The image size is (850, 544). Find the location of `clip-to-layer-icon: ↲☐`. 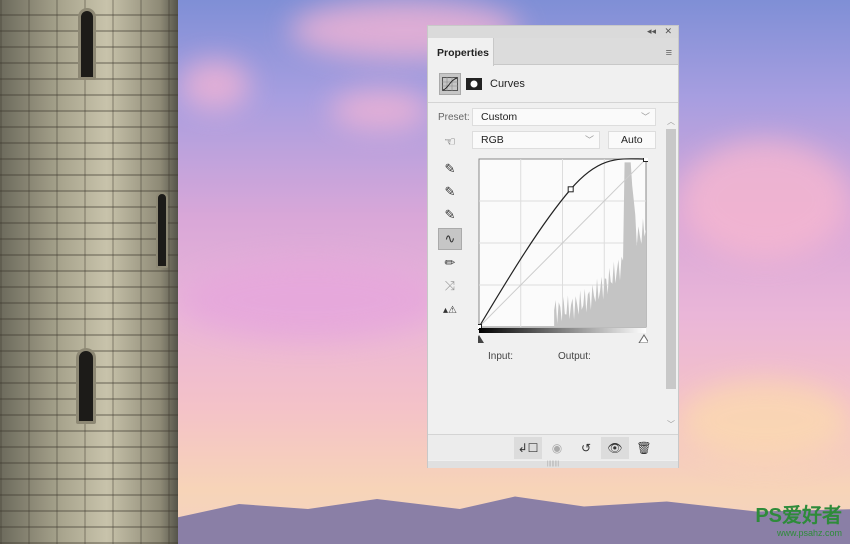

clip-to-layer-icon: ↲☐ is located at coordinates (528, 448).